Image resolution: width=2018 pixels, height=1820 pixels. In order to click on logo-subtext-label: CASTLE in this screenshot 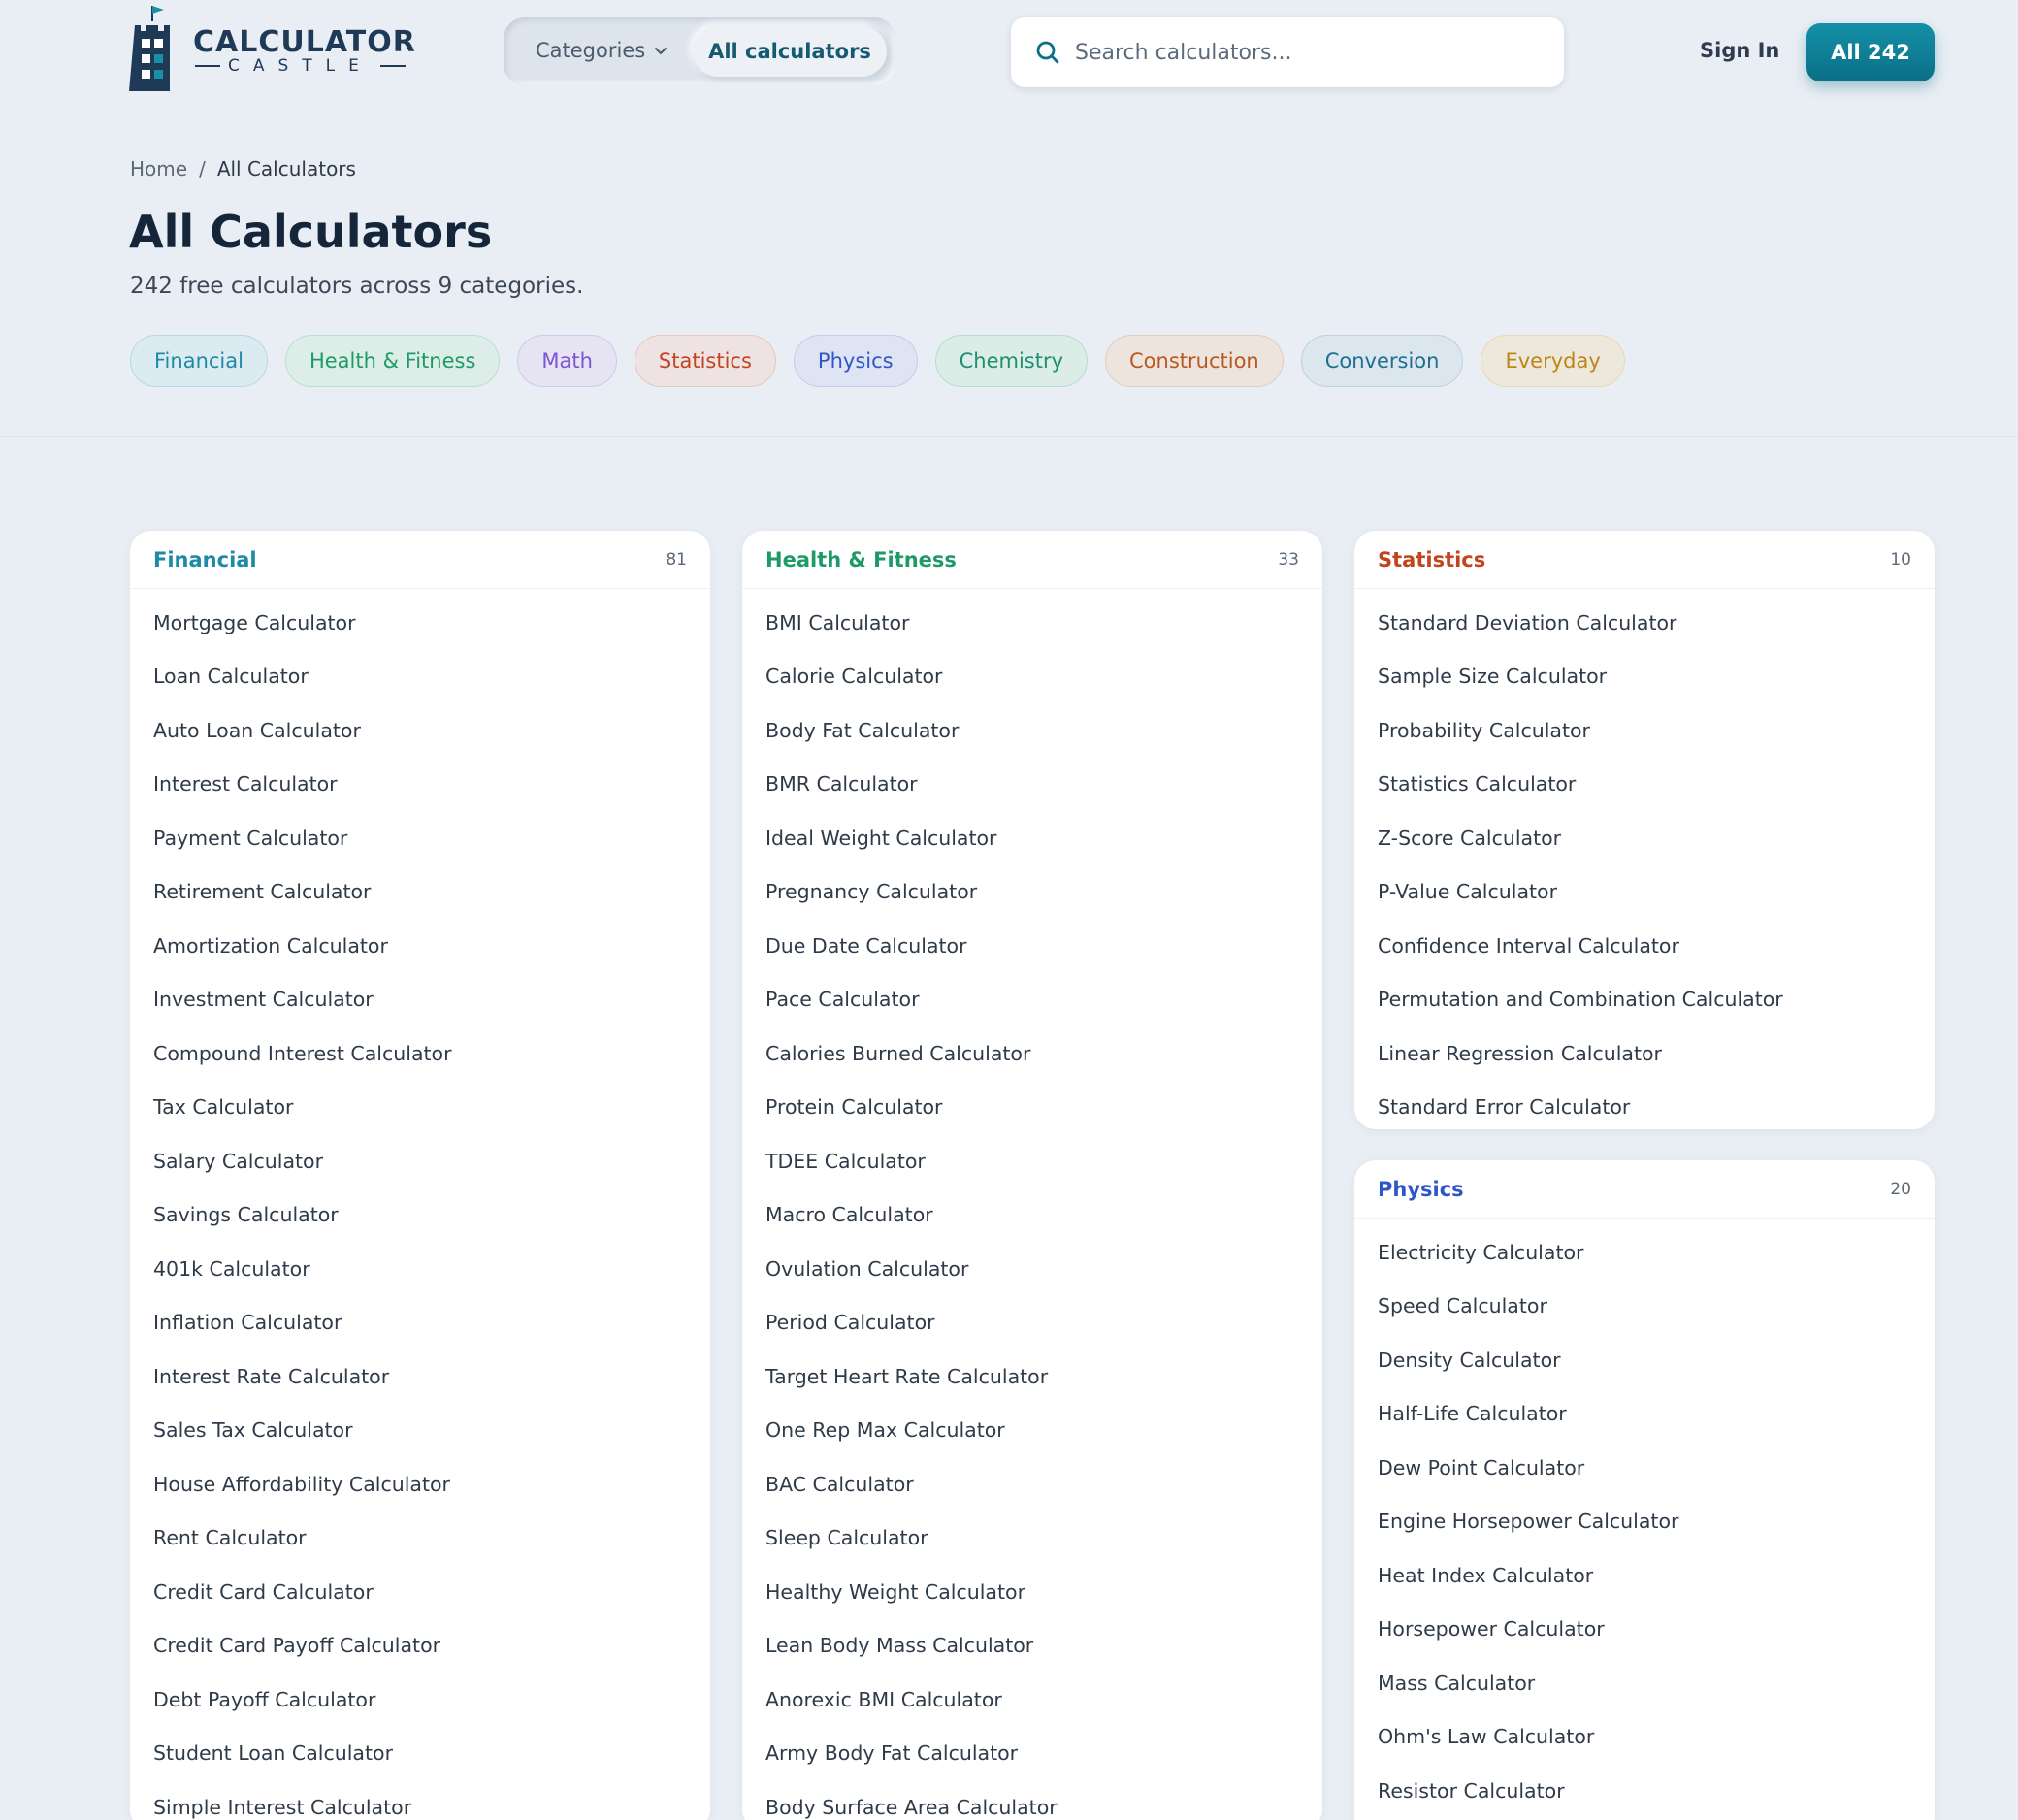, I will do `click(300, 66)`.